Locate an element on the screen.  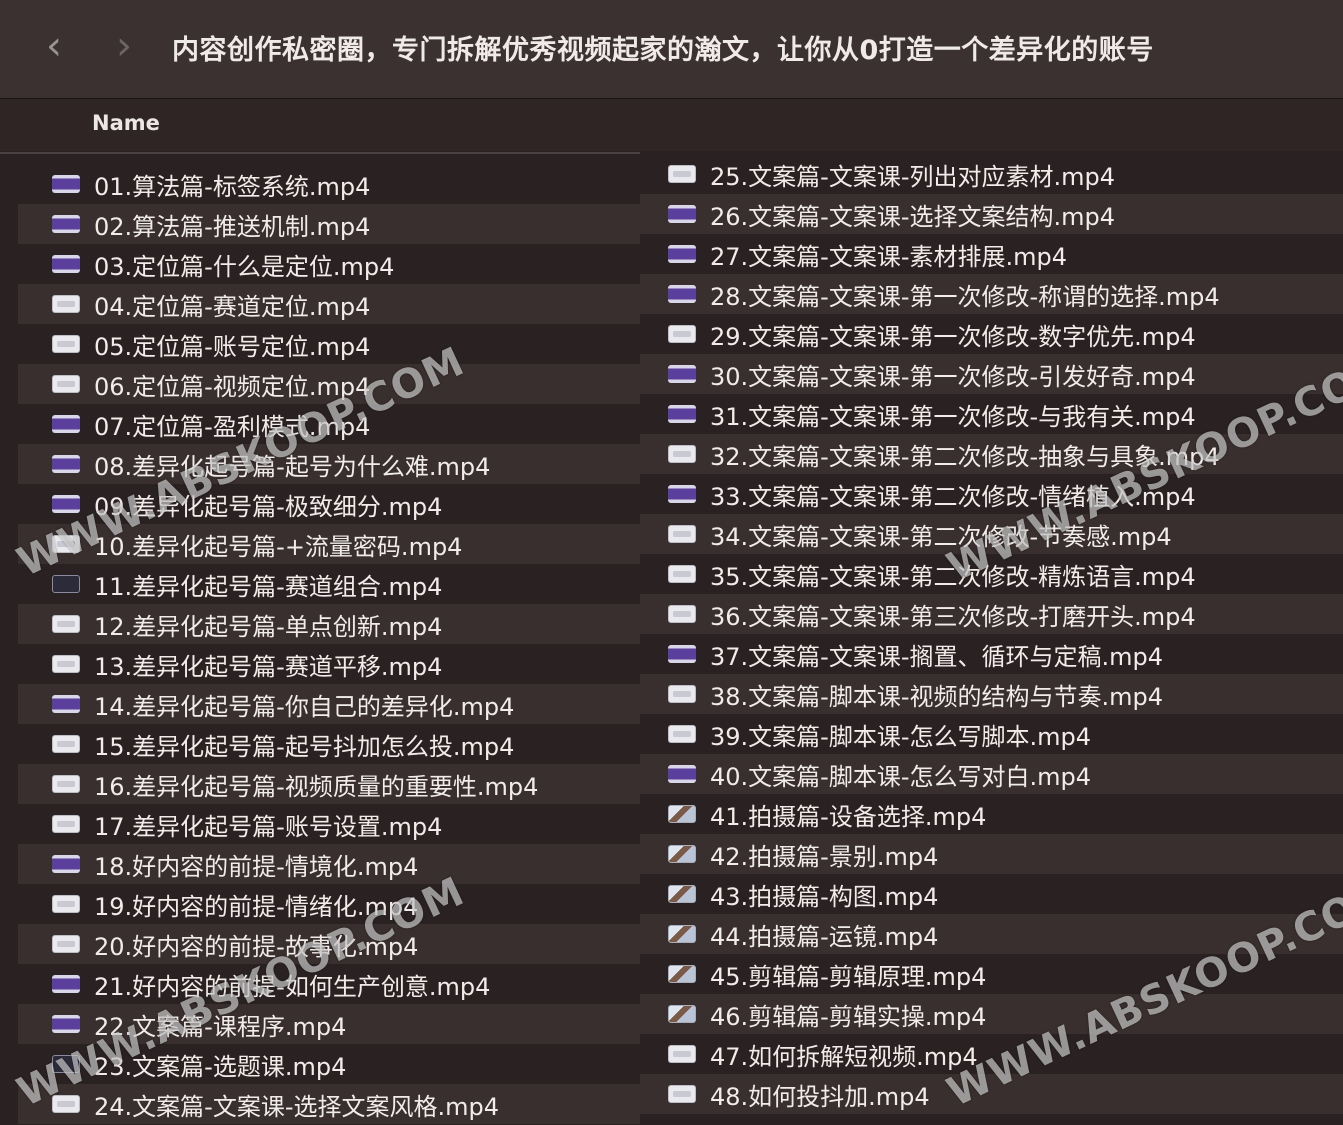
file-name: 36.文案篇-文案课-第三次修改-打磨开头.mp4 is located at coordinates (953, 616).